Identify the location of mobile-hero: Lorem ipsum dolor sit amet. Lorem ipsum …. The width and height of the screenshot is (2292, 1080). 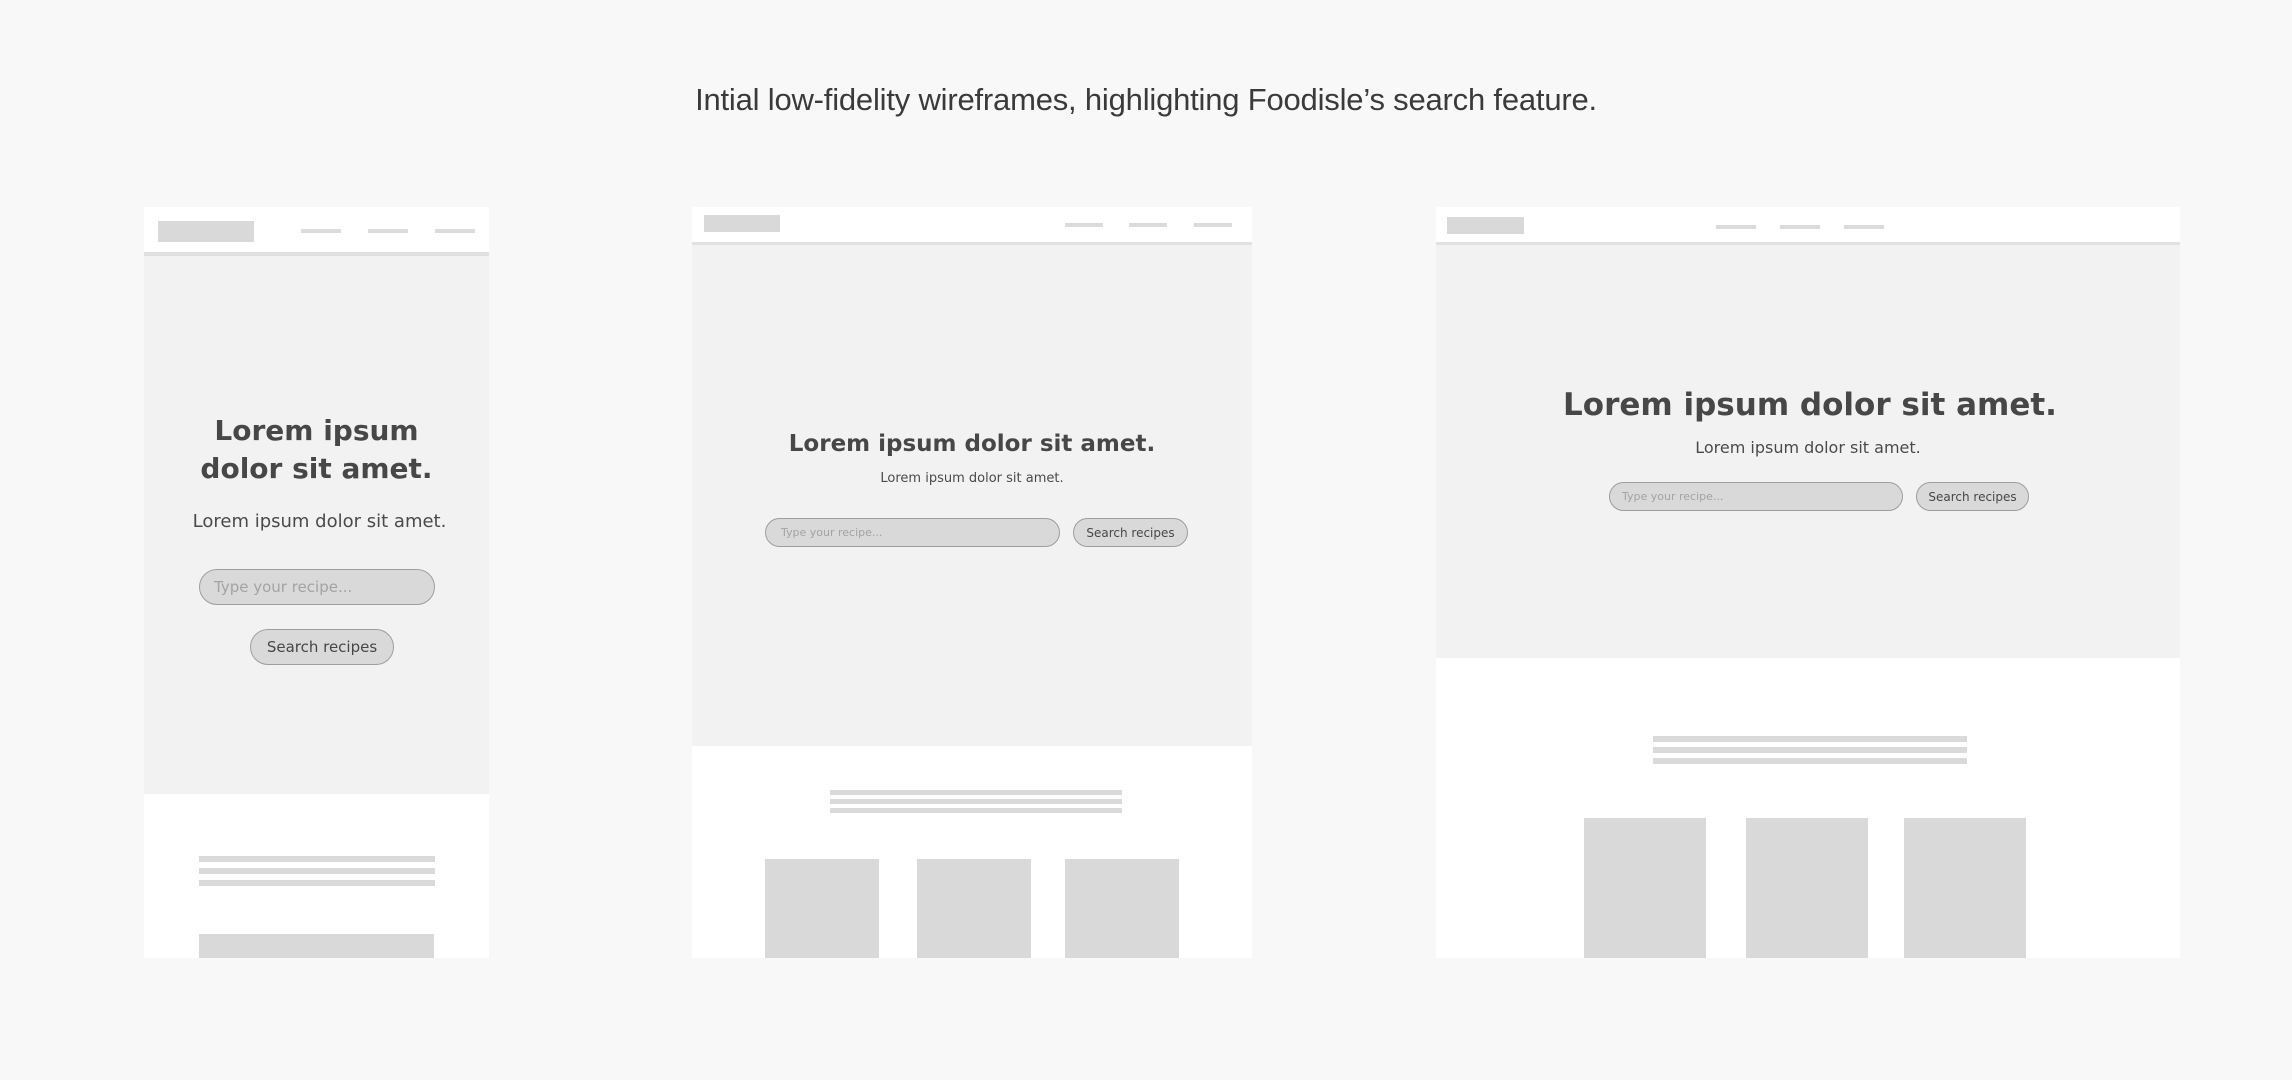
(316, 525).